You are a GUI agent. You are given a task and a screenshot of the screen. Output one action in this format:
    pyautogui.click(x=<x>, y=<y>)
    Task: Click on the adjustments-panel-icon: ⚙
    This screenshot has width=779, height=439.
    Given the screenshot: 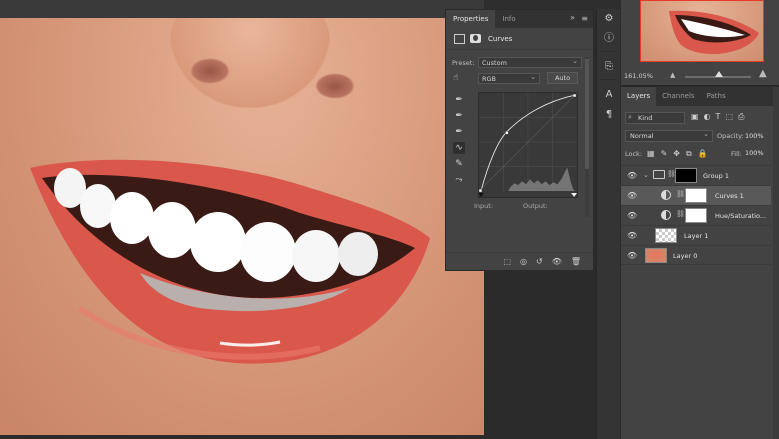 What is the action you would take?
    pyautogui.click(x=609, y=19)
    